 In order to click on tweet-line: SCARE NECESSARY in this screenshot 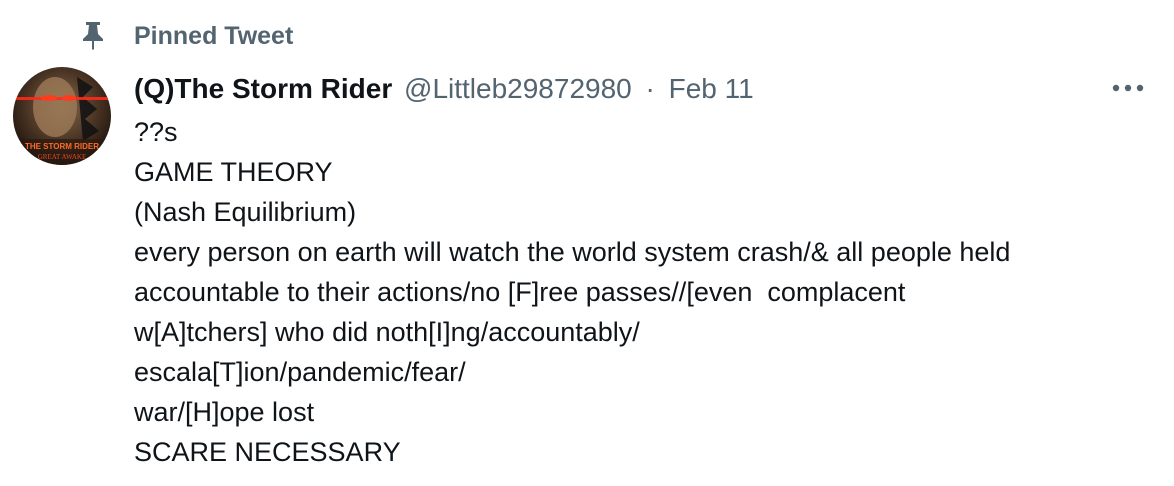, I will do `click(267, 452)`.